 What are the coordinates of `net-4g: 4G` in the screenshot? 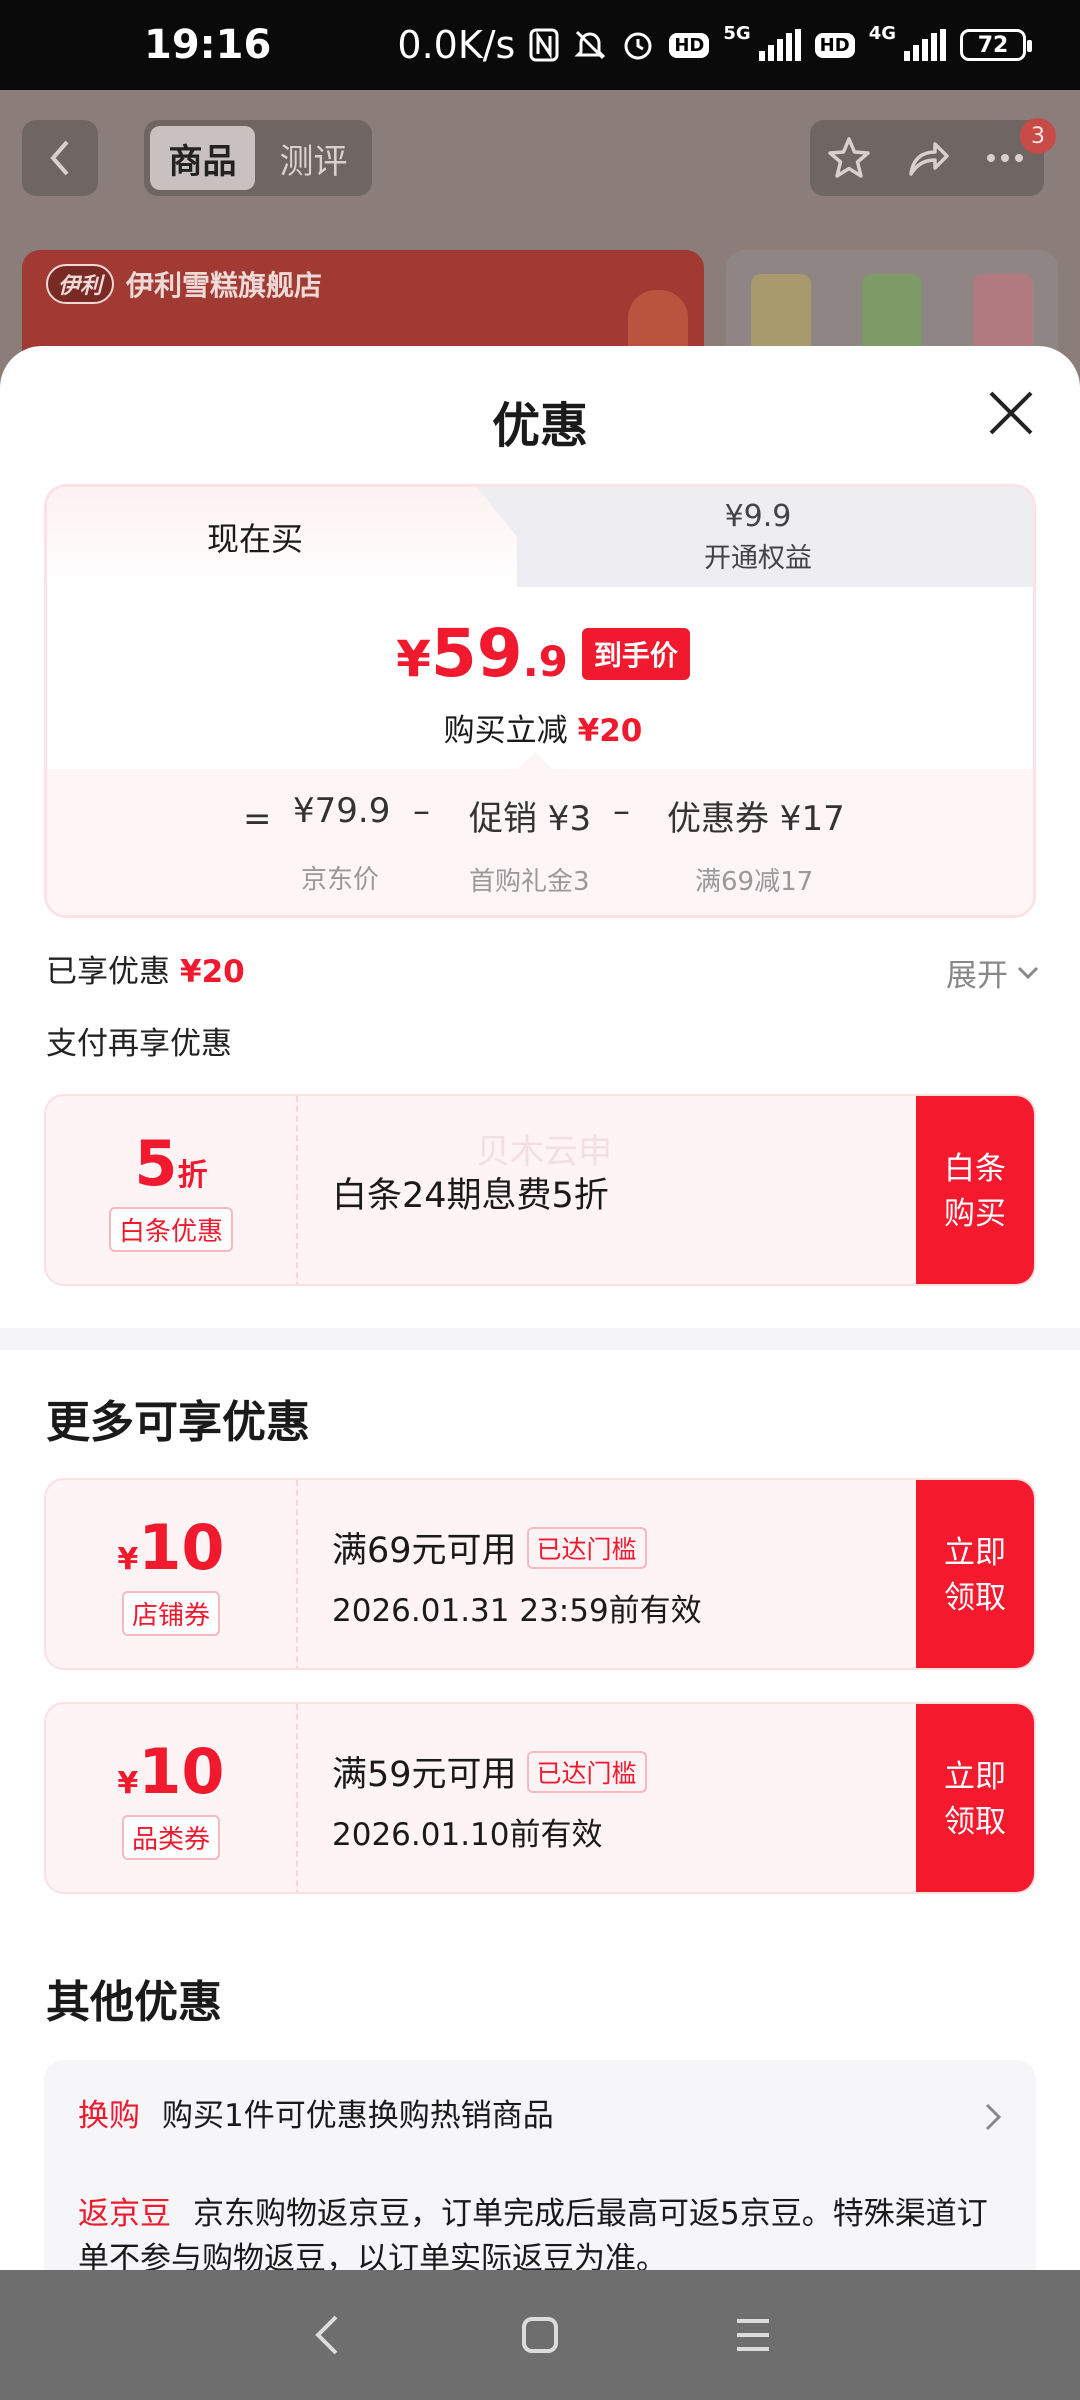 It's located at (882, 33).